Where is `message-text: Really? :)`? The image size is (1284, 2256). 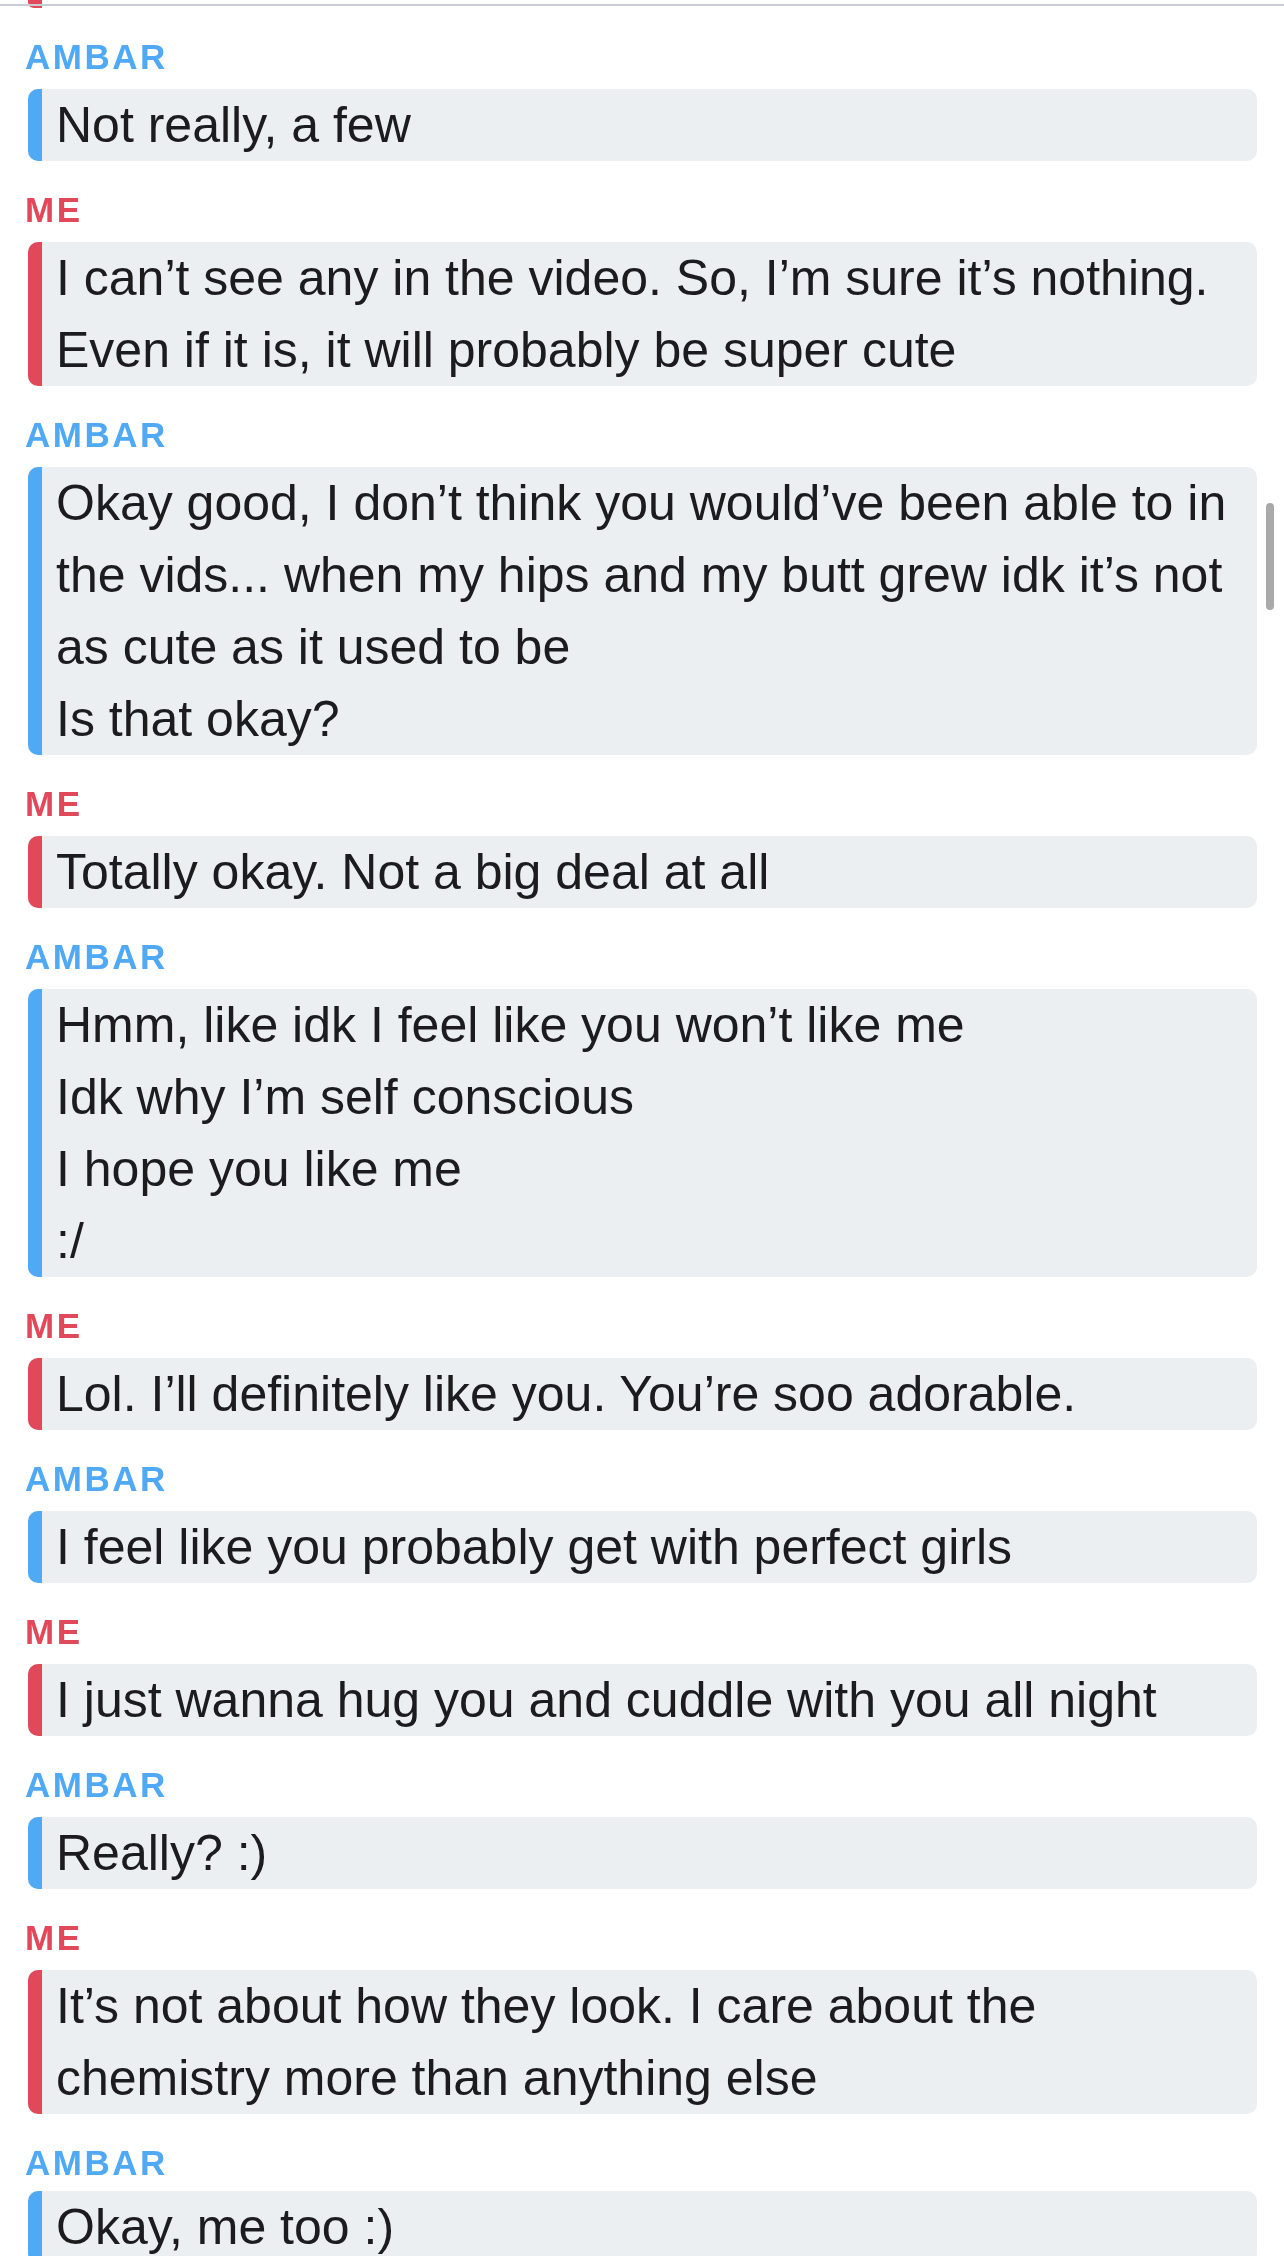
message-text: Really? :) is located at coordinates (162, 1853).